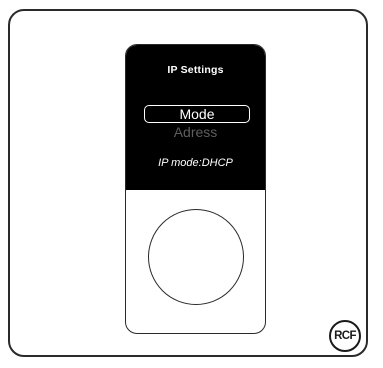  I want to click on rcf-logo: RCF, so click(345, 336).